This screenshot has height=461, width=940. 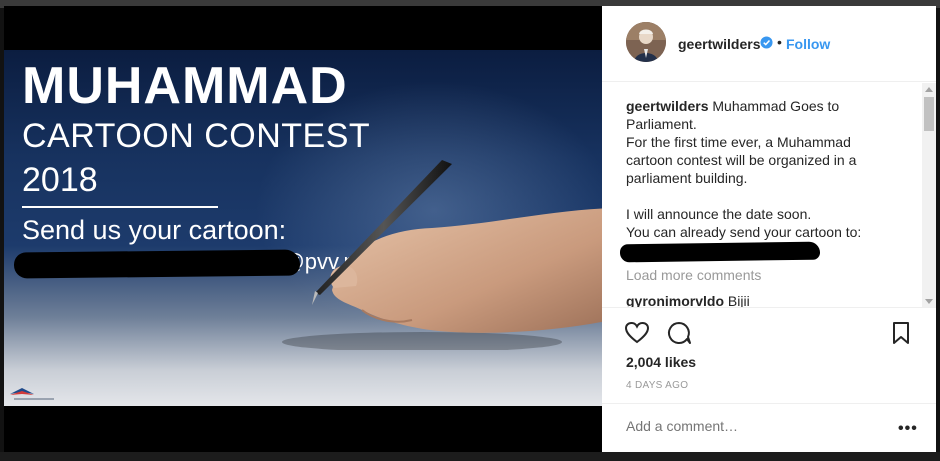 What do you see at coordinates (60, 180) in the screenshot?
I see `poster-year: 2018` at bounding box center [60, 180].